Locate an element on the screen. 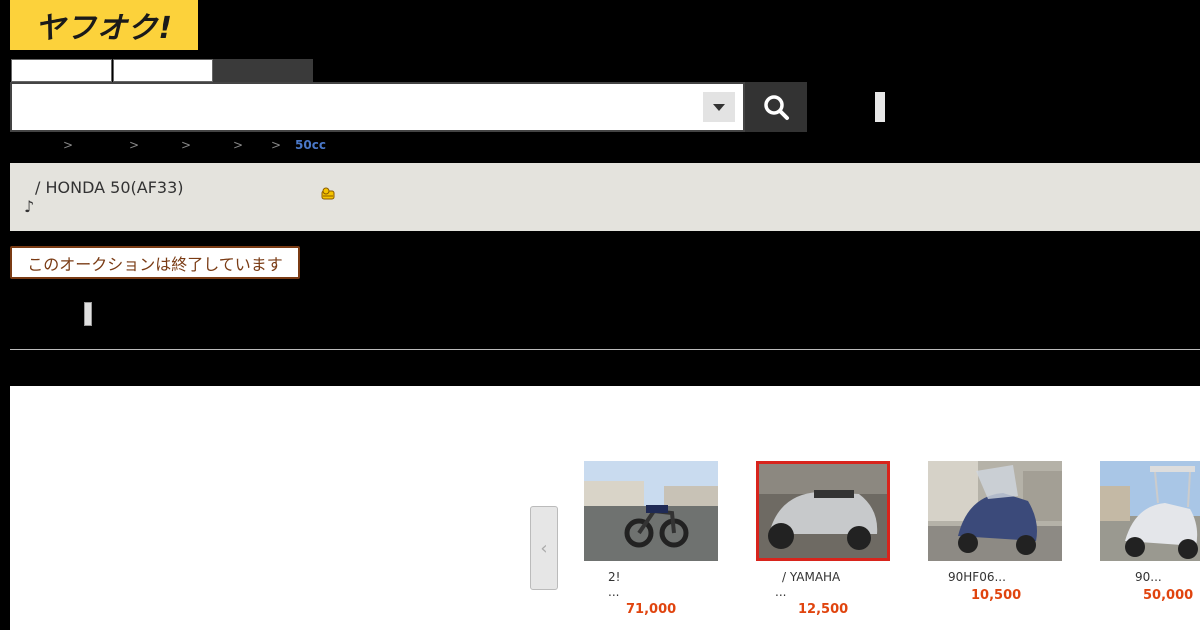 This screenshot has width=1200, height=630. item-price: 71,000 is located at coordinates (651, 609).